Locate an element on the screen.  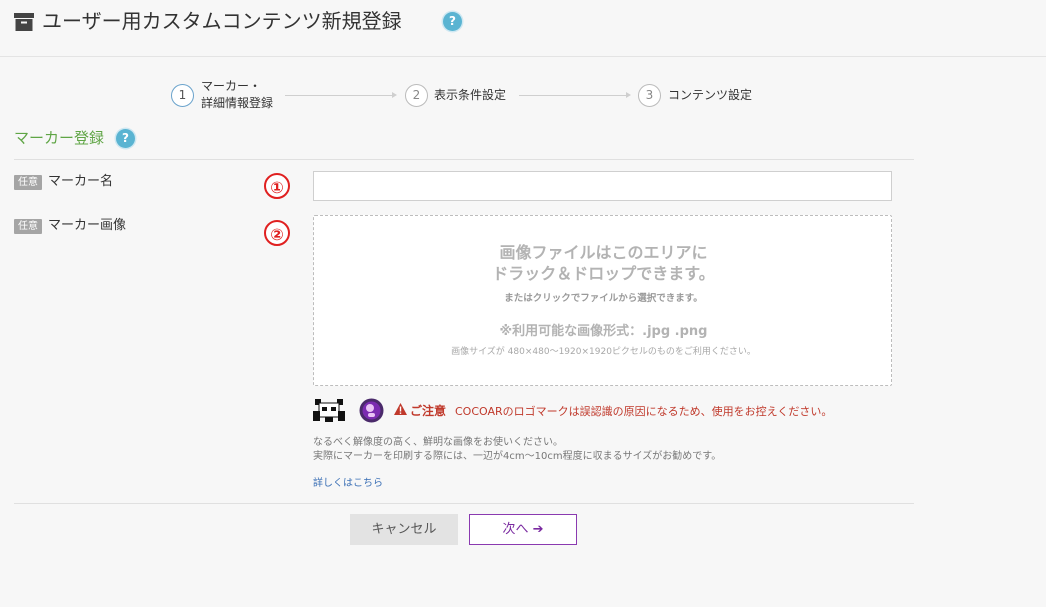
dropzone-line3: またはクリックでファイルから選択できます。 is located at coordinates (603, 298).